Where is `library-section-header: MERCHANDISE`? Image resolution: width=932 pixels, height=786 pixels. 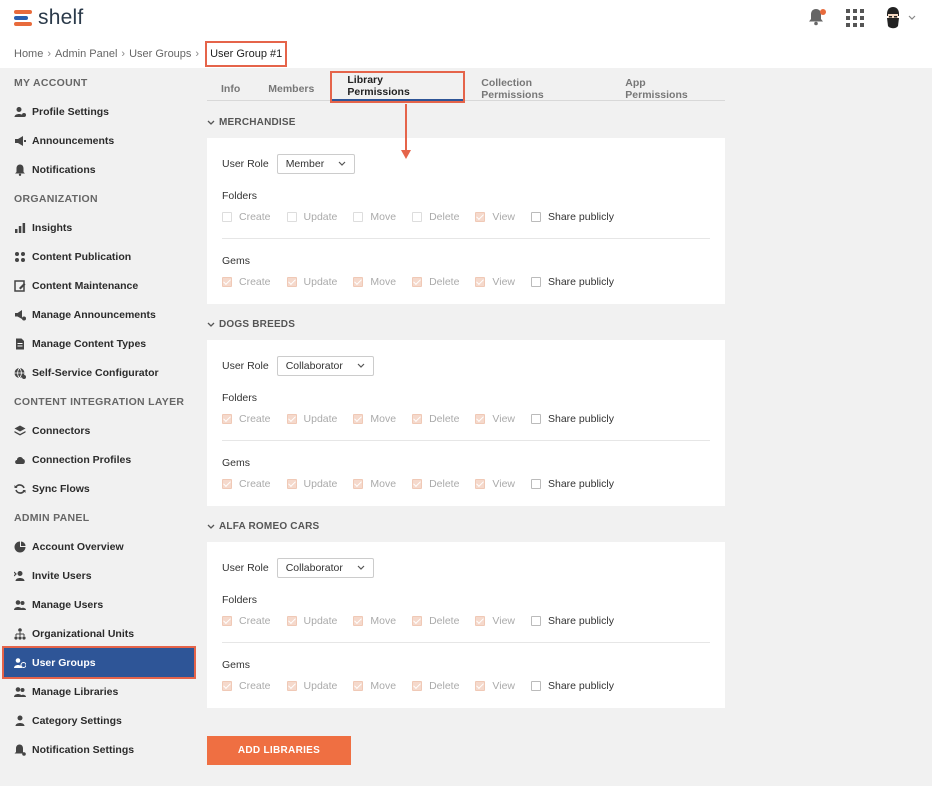 library-section-header: MERCHANDISE is located at coordinates (251, 122).